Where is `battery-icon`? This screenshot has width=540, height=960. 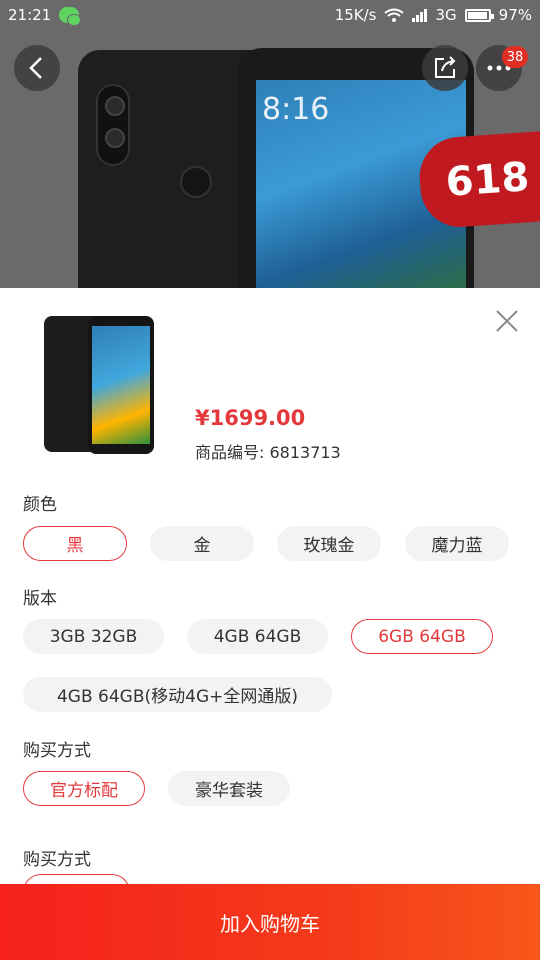
battery-icon is located at coordinates (479, 15).